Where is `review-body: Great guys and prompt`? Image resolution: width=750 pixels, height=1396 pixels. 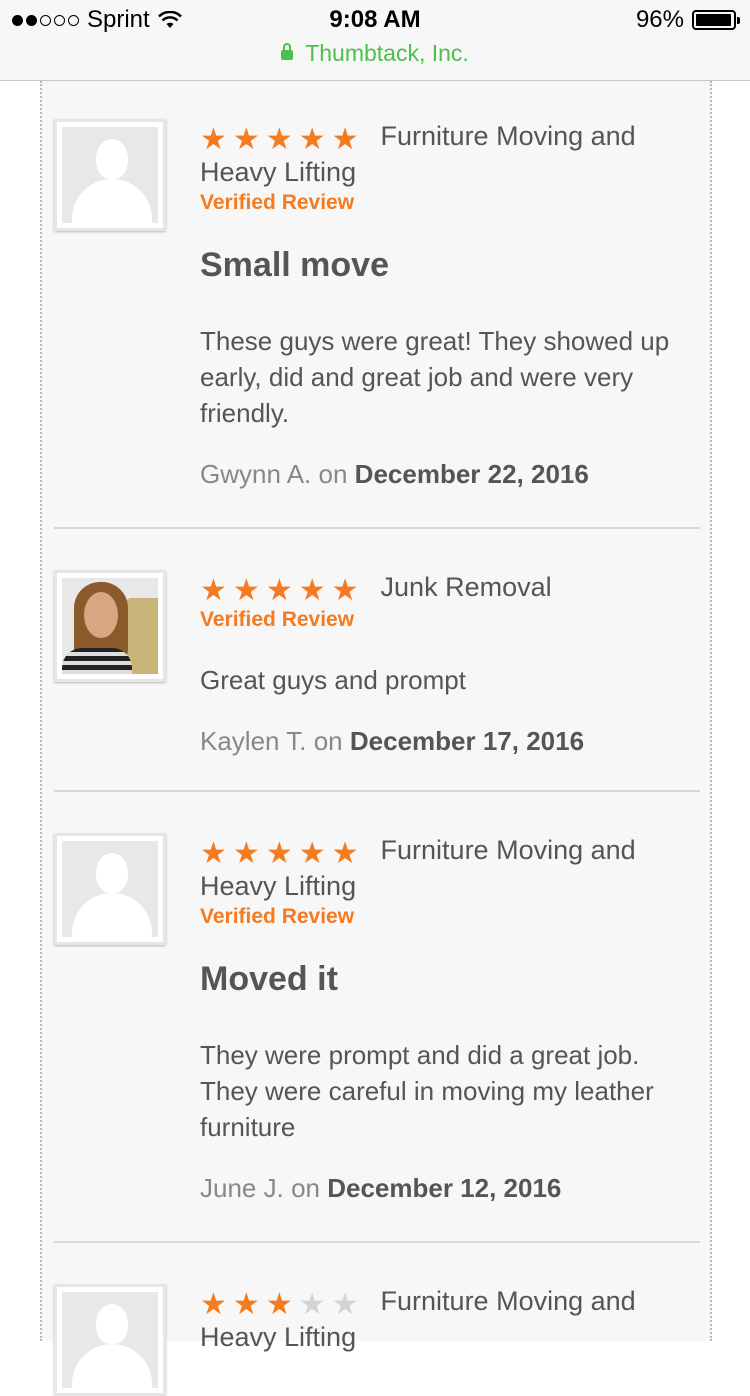
review-body: Great guys and prompt is located at coordinates (333, 680).